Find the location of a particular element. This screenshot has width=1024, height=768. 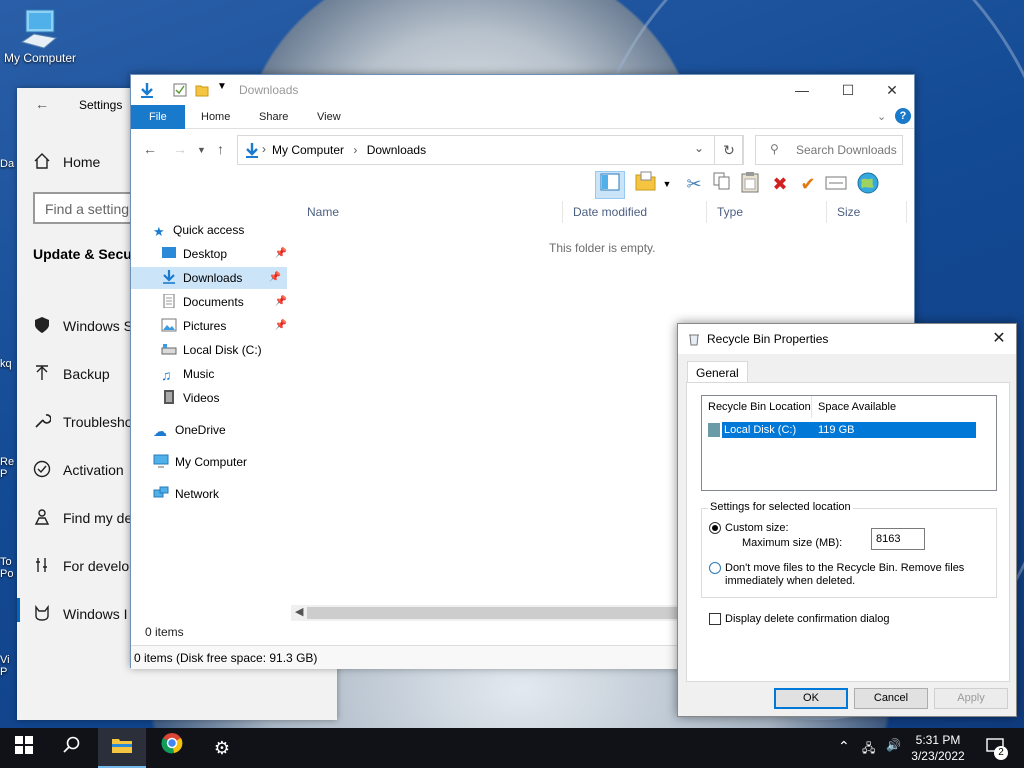

nav-network: Network is located at coordinates (219, 494).